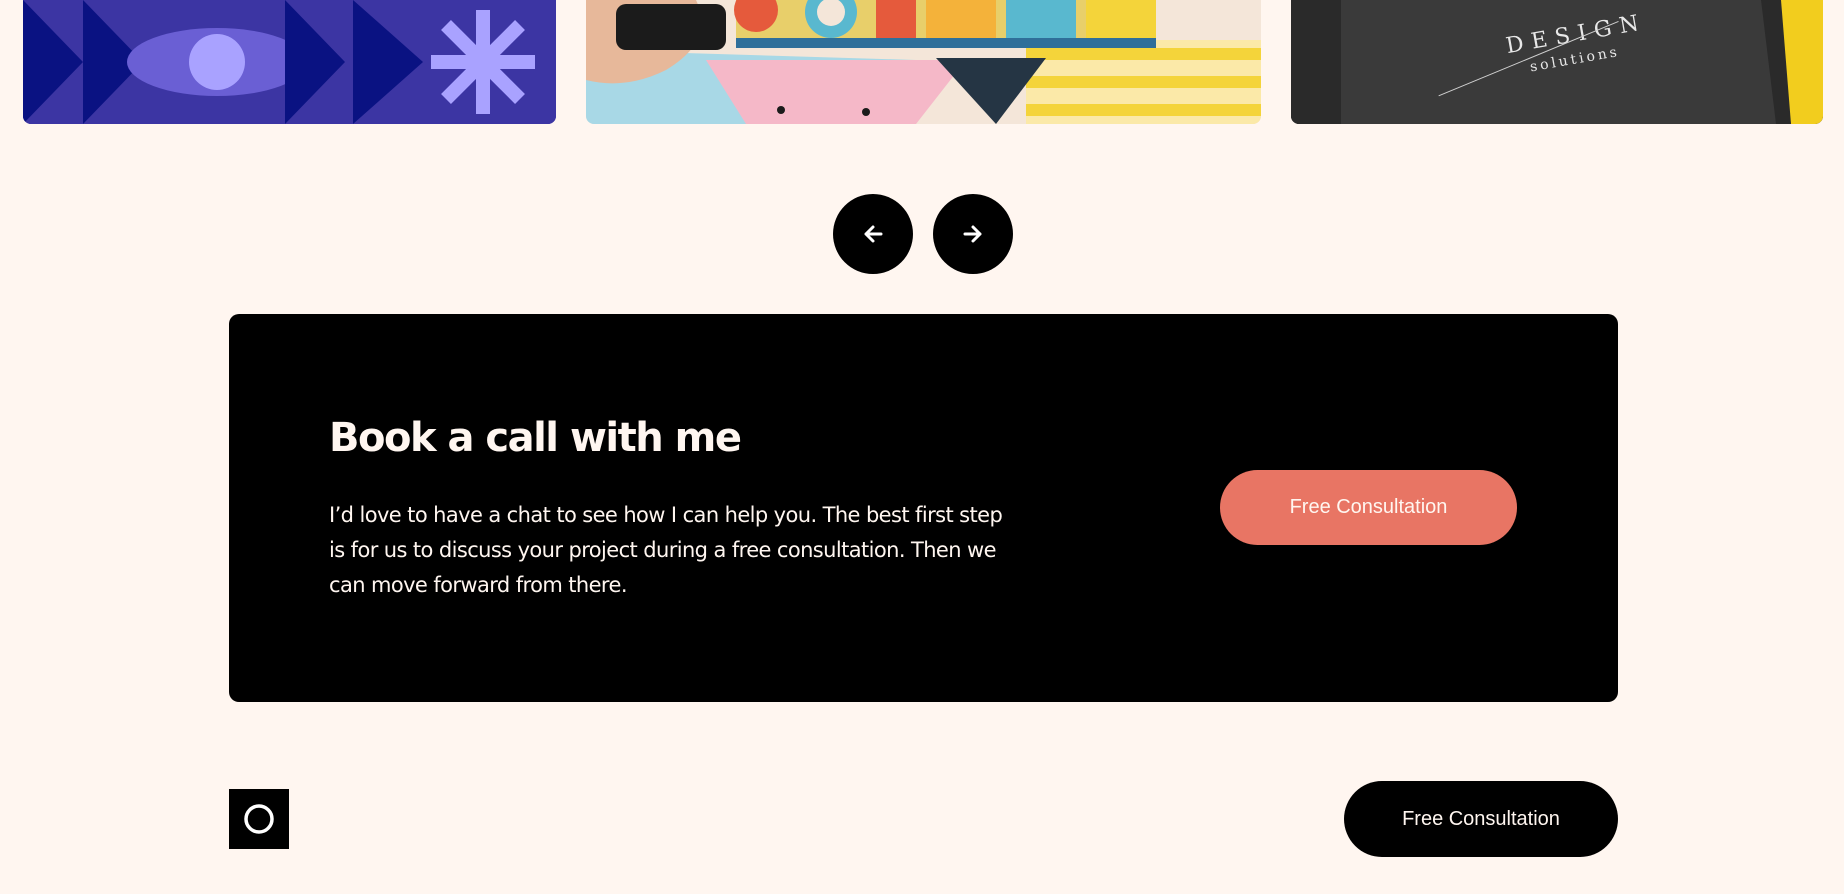 This screenshot has width=1844, height=894. I want to click on footer-logo, so click(259, 819).